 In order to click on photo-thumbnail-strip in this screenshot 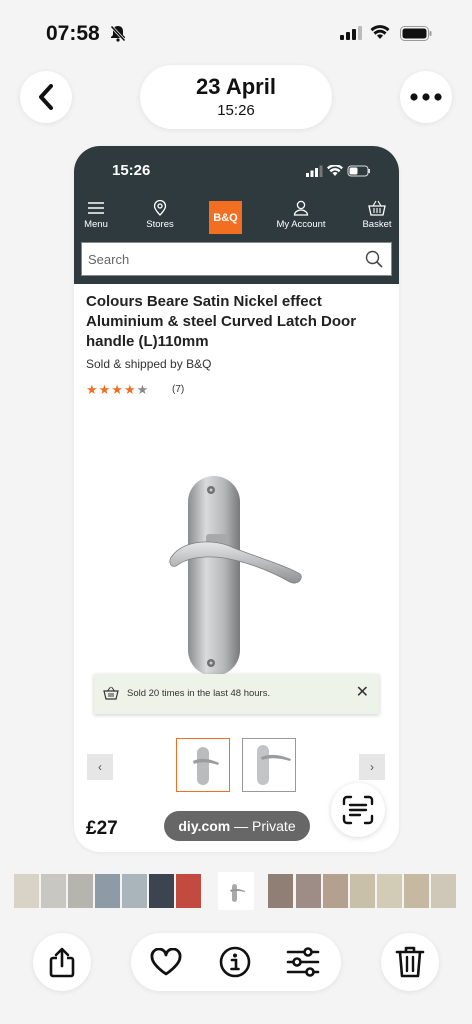, I will do `click(236, 891)`.